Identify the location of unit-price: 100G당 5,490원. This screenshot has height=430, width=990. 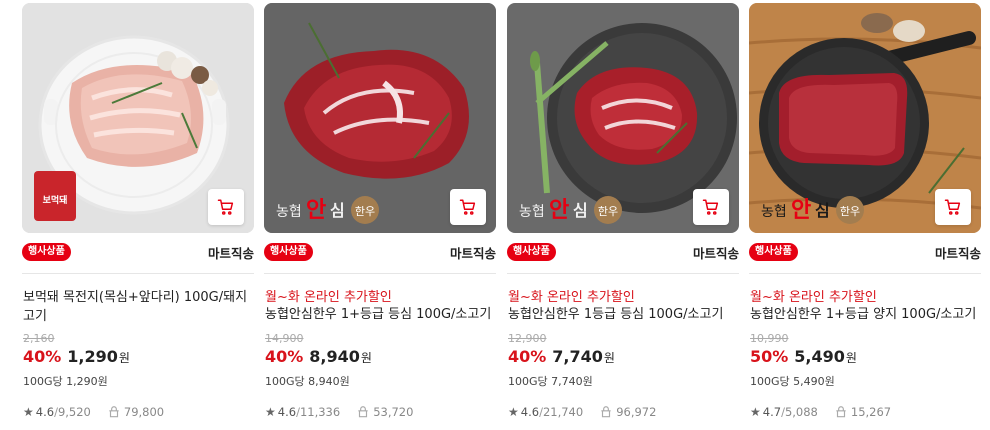
(792, 381).